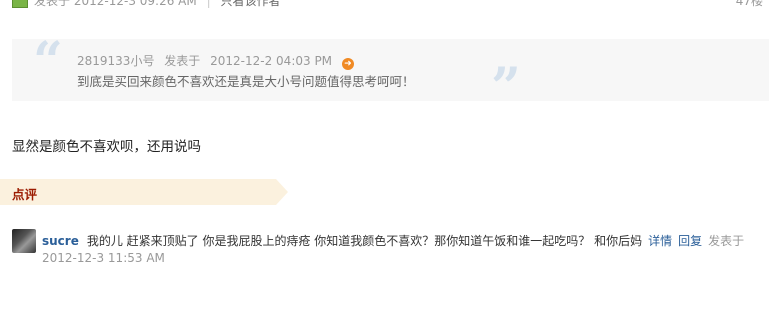 The image size is (769, 334). I want to click on quote-timestamp: 2012-12-2 04:03 PM, so click(271, 61).